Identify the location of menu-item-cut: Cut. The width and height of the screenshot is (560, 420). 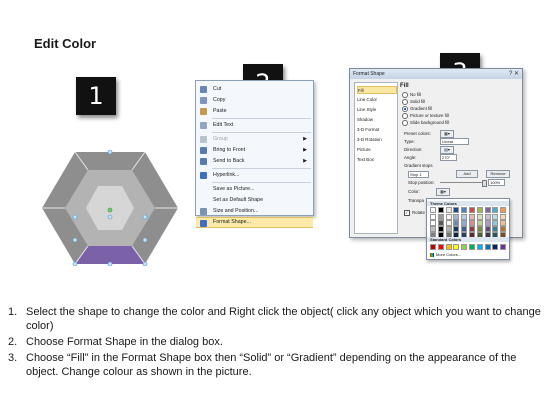
(254, 89).